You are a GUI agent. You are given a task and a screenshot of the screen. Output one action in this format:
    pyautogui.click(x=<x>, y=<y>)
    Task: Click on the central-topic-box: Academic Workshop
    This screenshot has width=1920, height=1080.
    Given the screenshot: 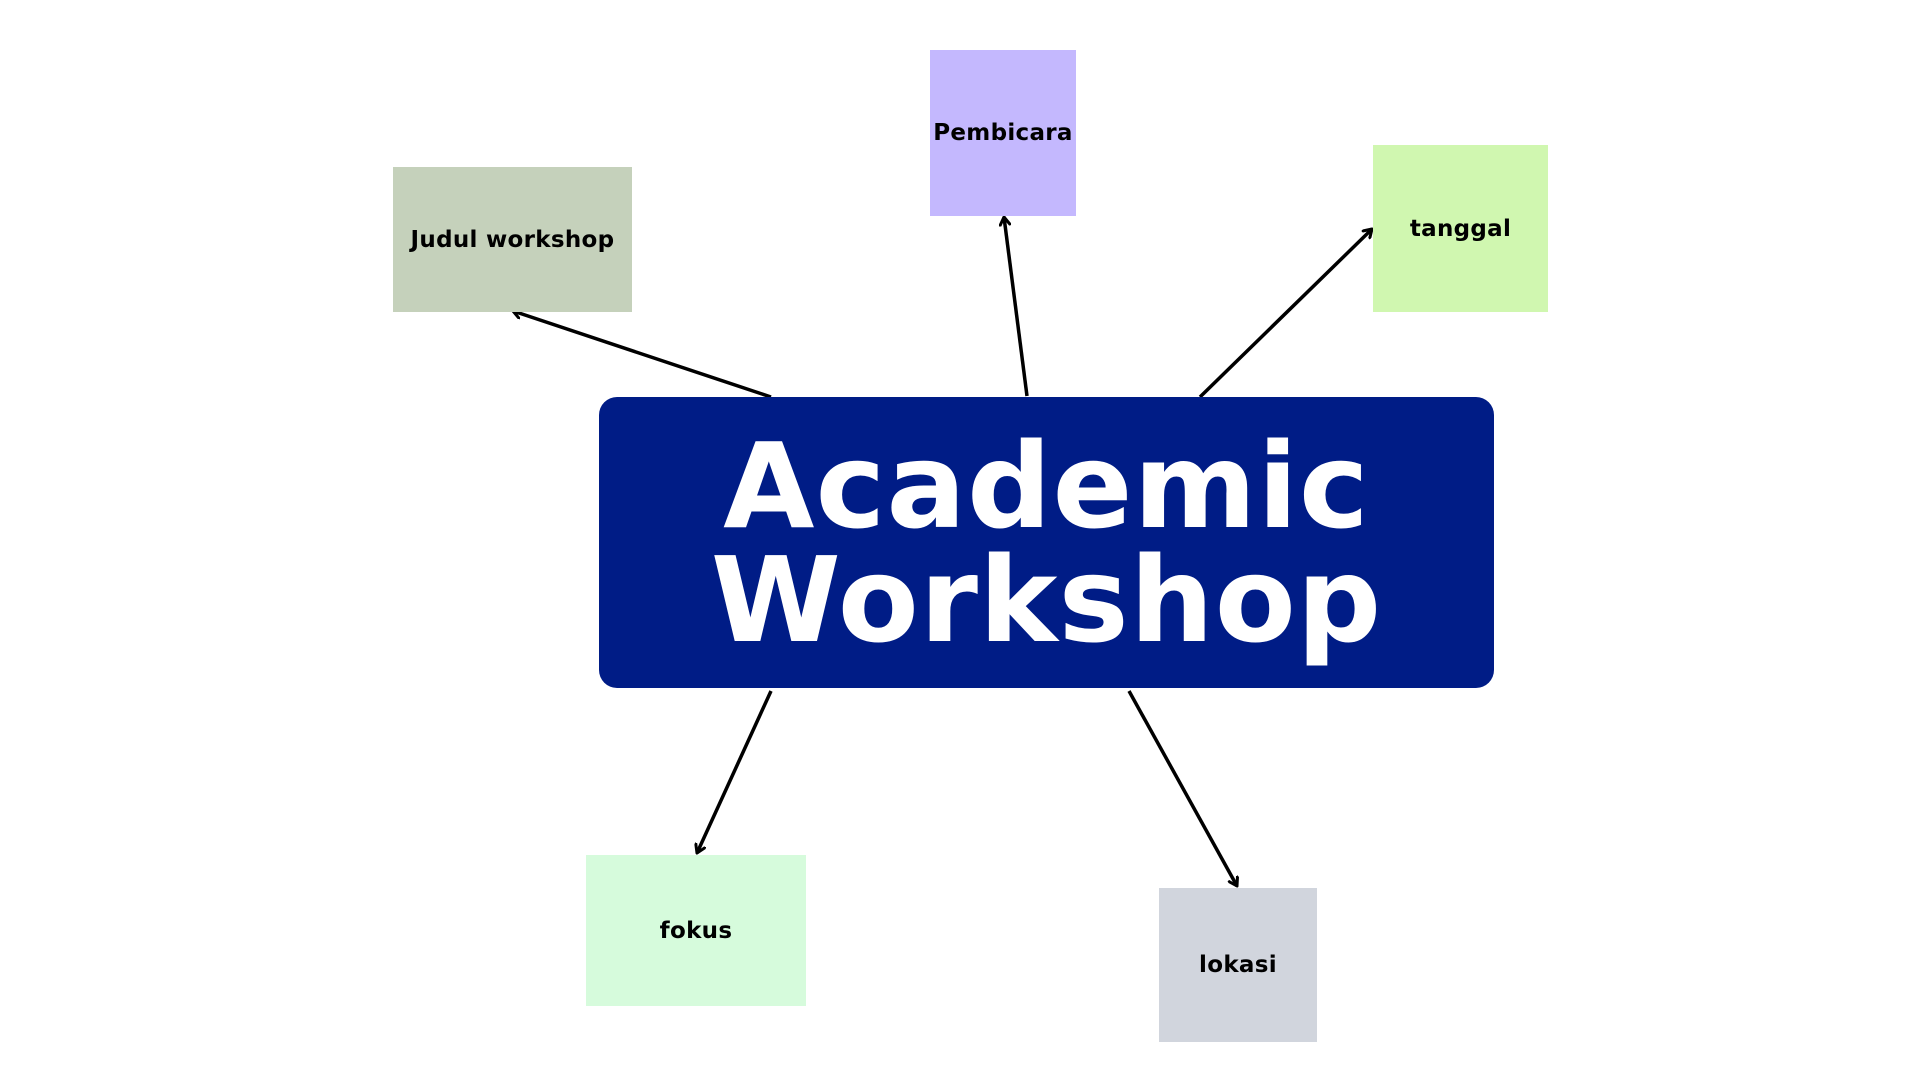 What is the action you would take?
    pyautogui.click(x=1046, y=542)
    